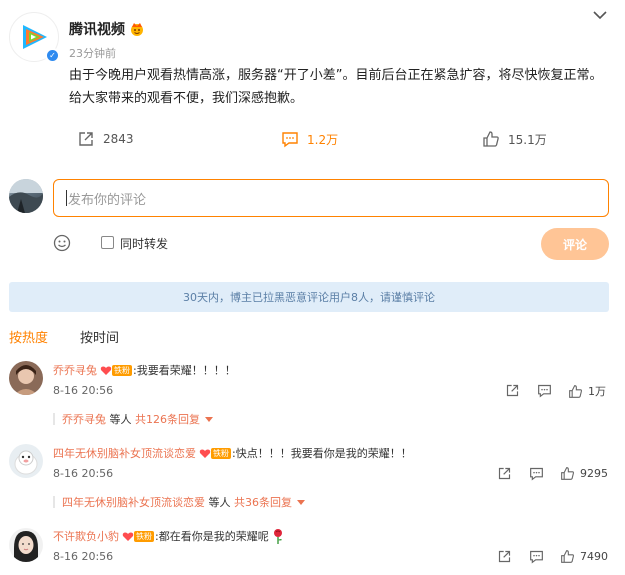 The width and height of the screenshot is (625, 575). What do you see at coordinates (309, 297) in the screenshot?
I see `blocklist-notice: 30天内，博主已拉黑恶意评论用户8人，请谨慎评论` at bounding box center [309, 297].